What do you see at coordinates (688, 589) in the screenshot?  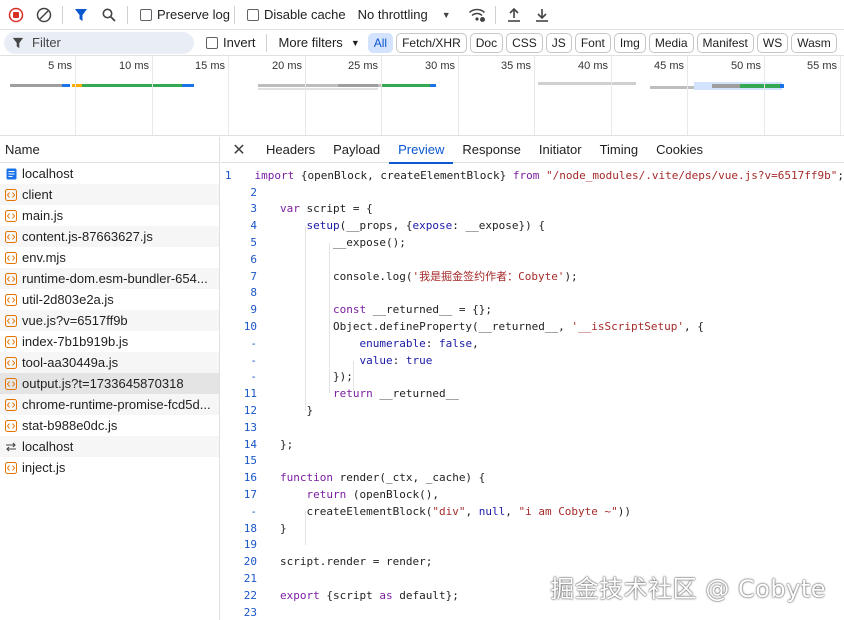 I see `watermark-text: 掘金技术社区 @ Cobyte` at bounding box center [688, 589].